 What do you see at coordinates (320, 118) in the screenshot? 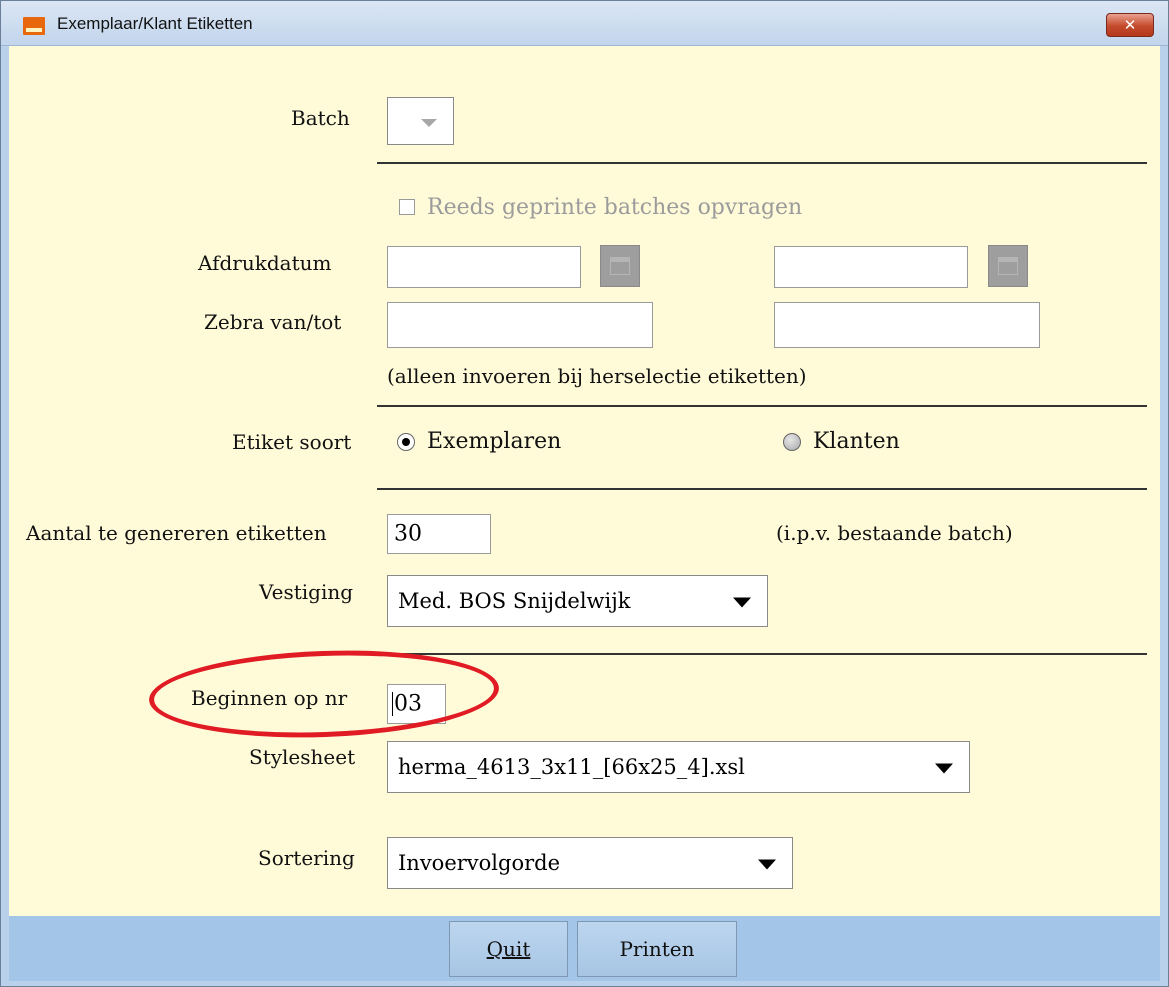
I see `batch-label: Batch` at bounding box center [320, 118].